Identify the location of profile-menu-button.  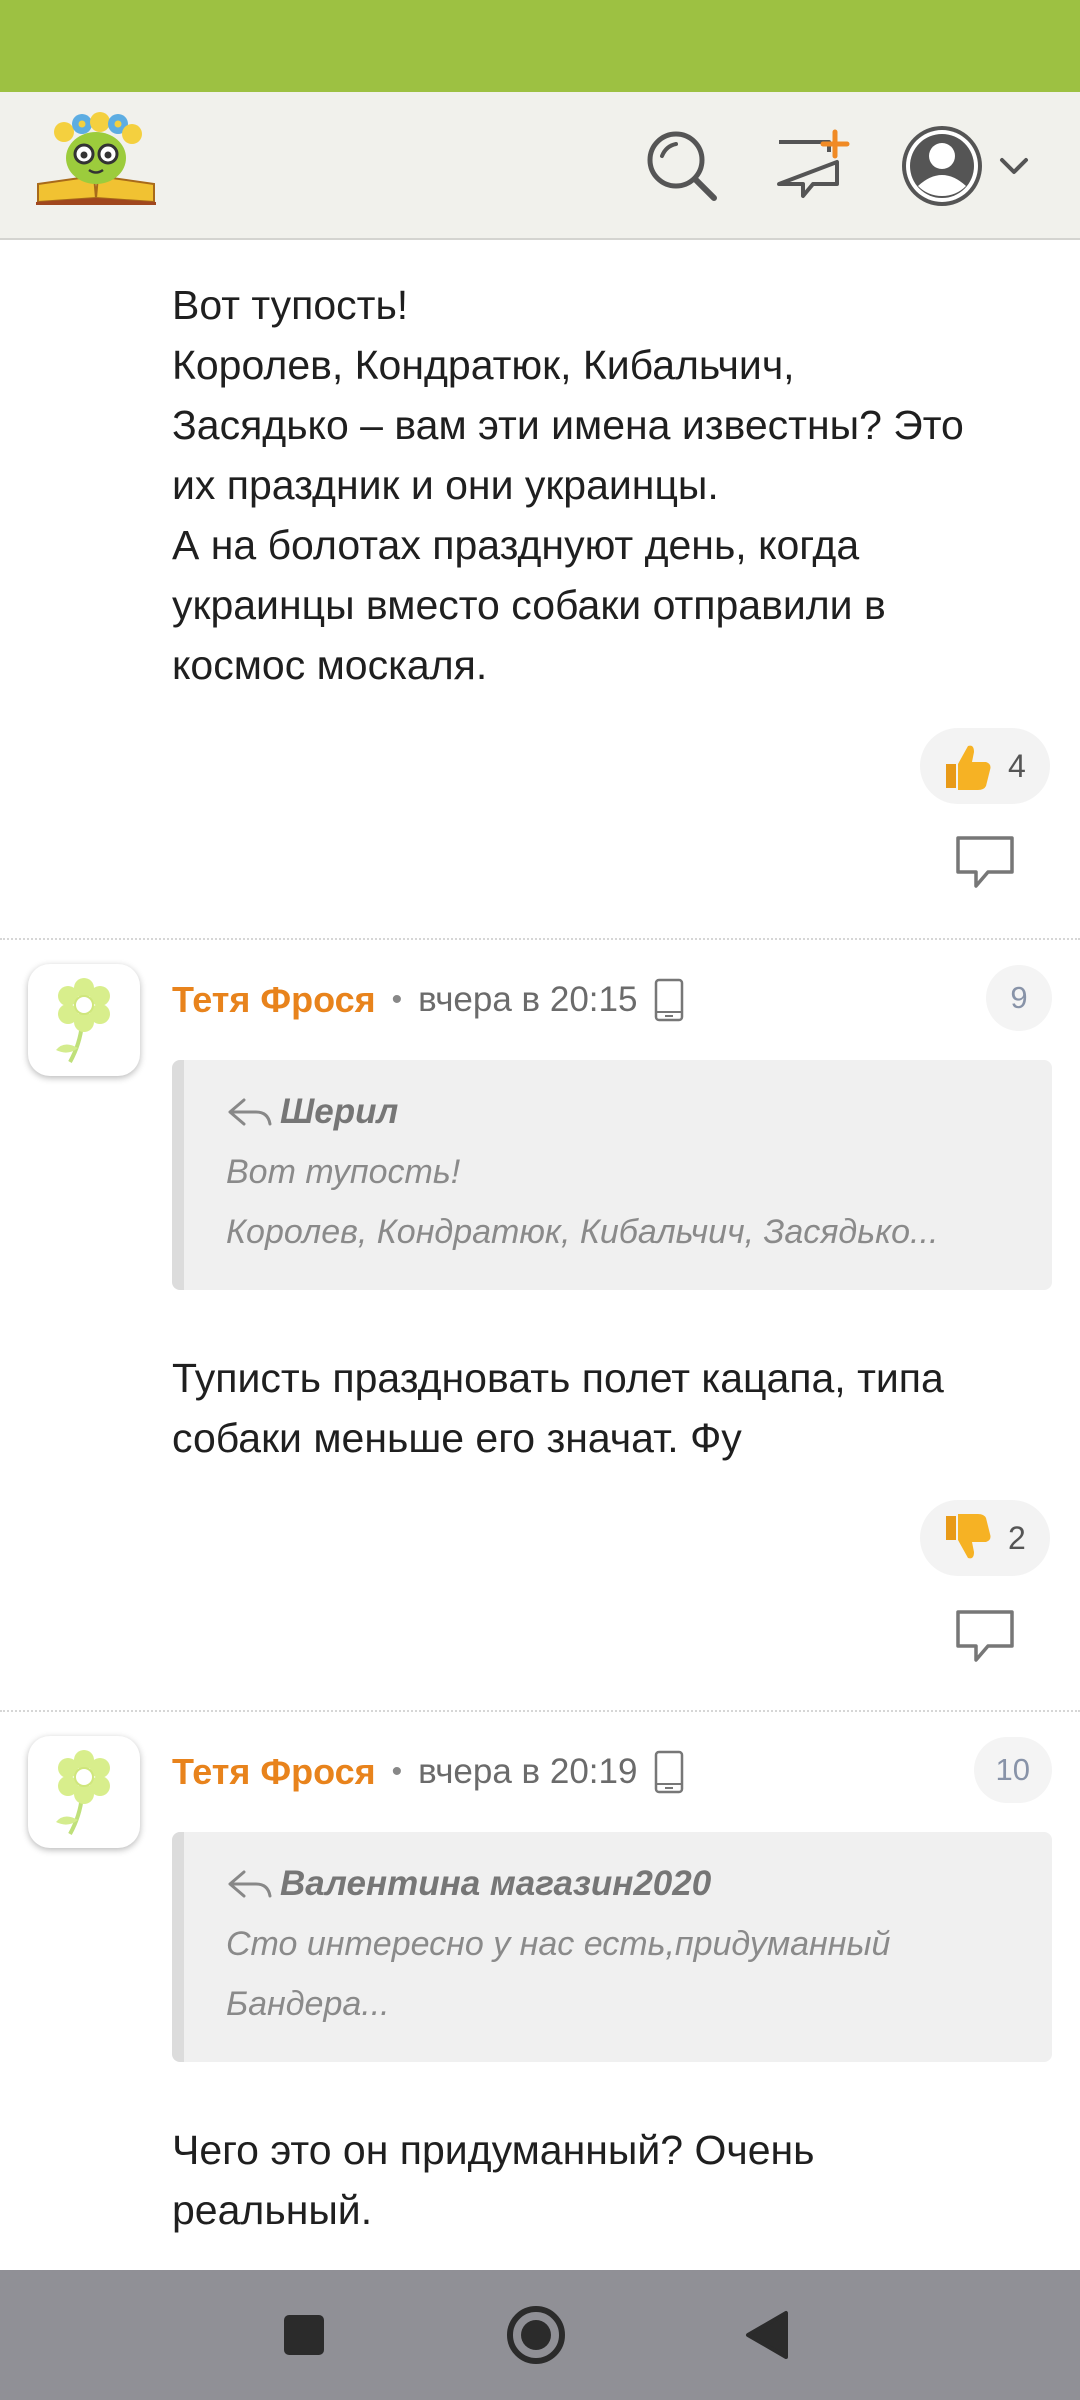
(966, 166).